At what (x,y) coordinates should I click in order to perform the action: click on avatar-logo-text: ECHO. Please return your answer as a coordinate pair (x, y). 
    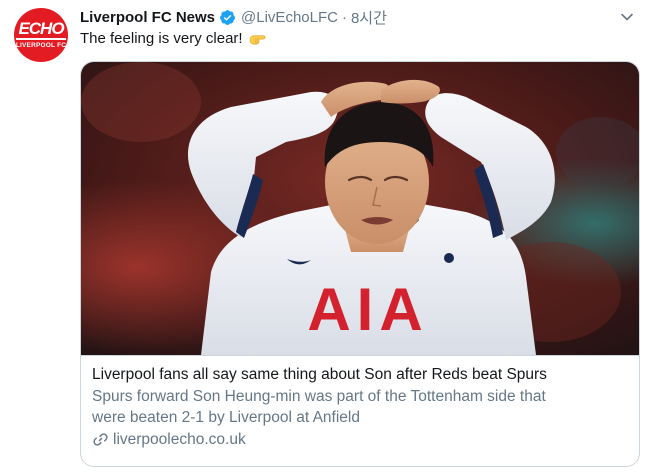
    Looking at the image, I should click on (41, 29).